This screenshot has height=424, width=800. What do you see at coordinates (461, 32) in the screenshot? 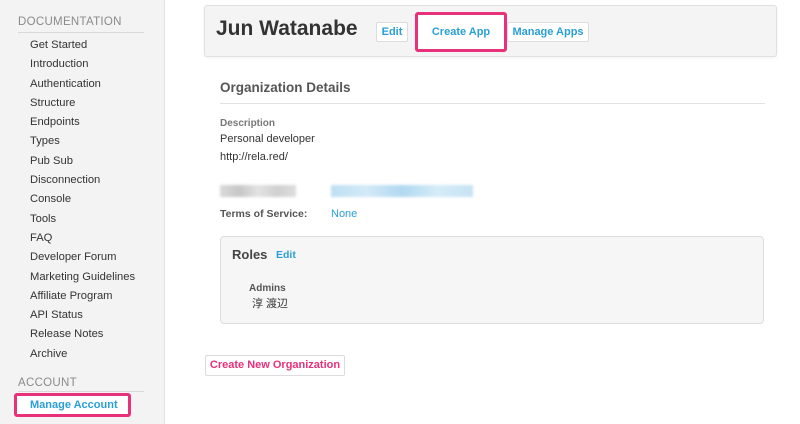
I see `create-app-button: Create App` at bounding box center [461, 32].